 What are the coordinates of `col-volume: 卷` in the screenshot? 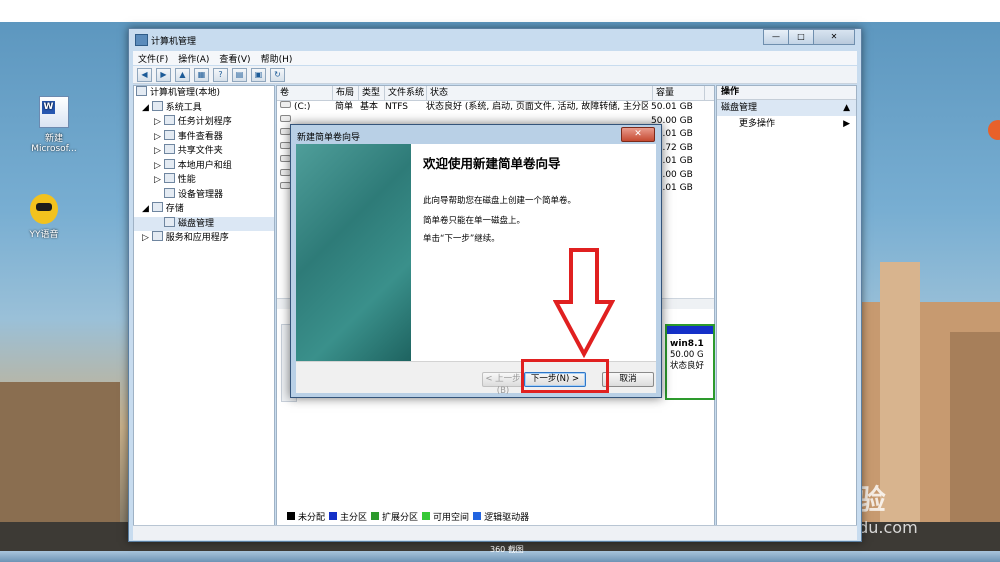 It's located at (305, 93).